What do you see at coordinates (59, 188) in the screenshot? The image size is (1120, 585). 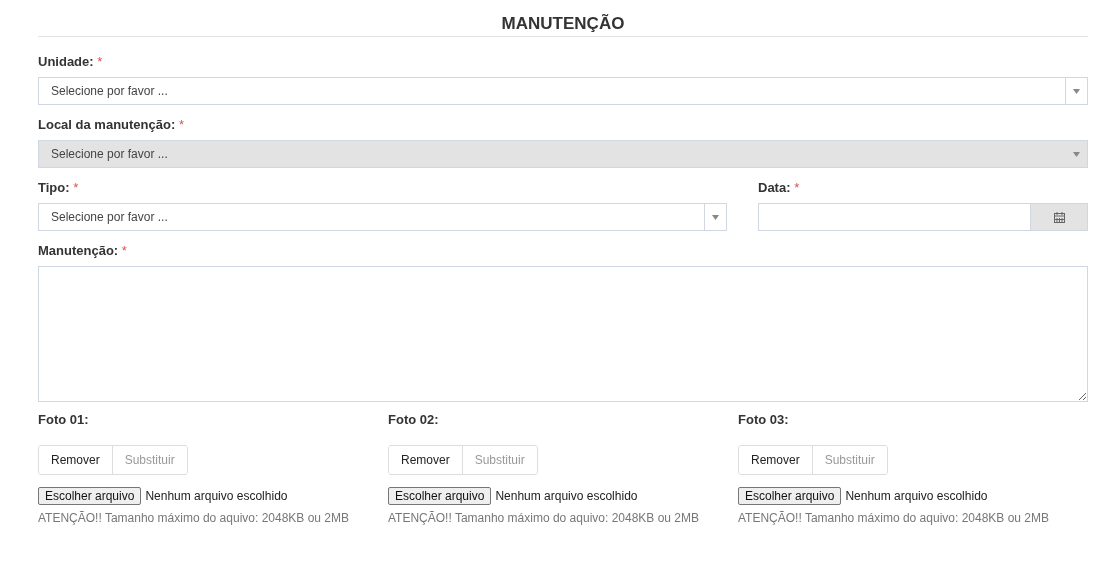 I see `field-label: Tipo: *` at bounding box center [59, 188].